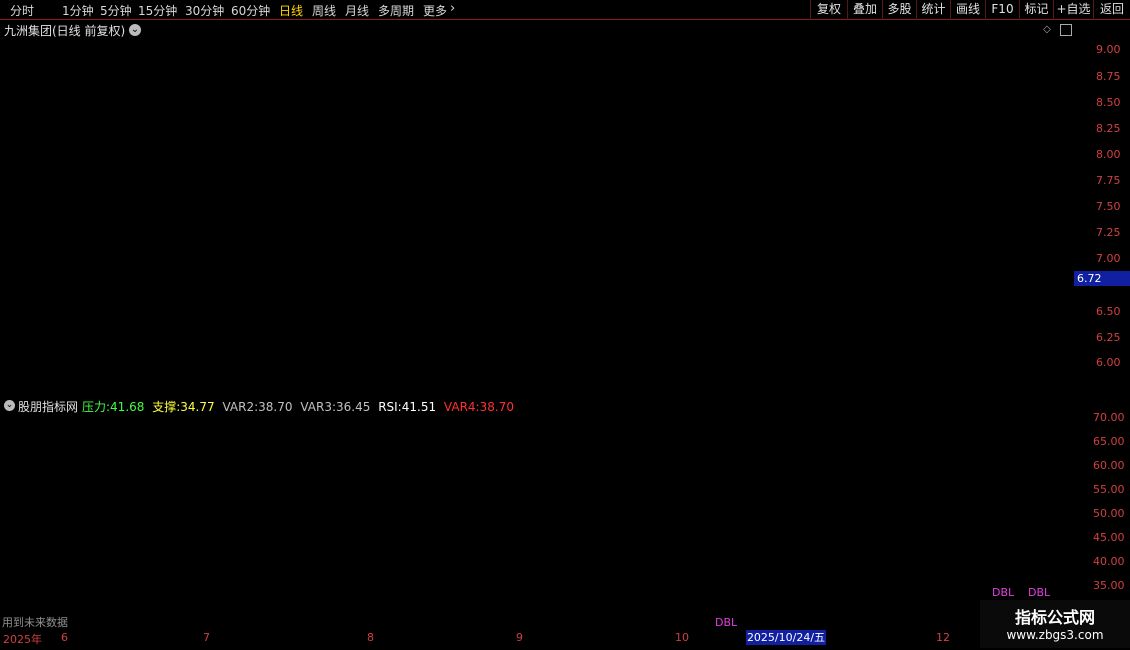  Describe the element at coordinates (726, 622) in the screenshot. I see `dbl-marker: DBL` at that location.